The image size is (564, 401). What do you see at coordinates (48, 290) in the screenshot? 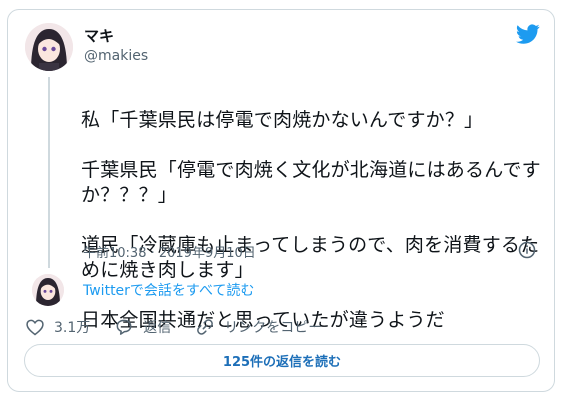
I see `thread-avatar` at bounding box center [48, 290].